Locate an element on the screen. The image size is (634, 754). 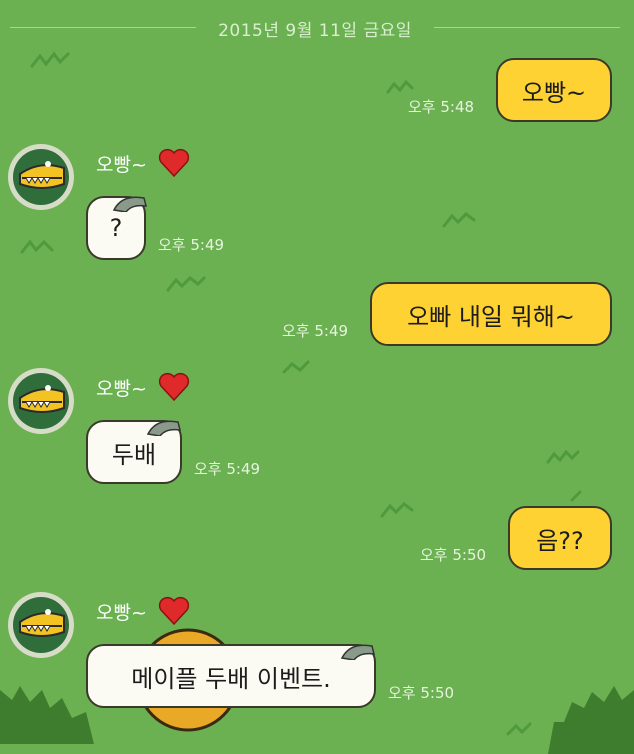
divider-line-right is located at coordinates (527, 27).